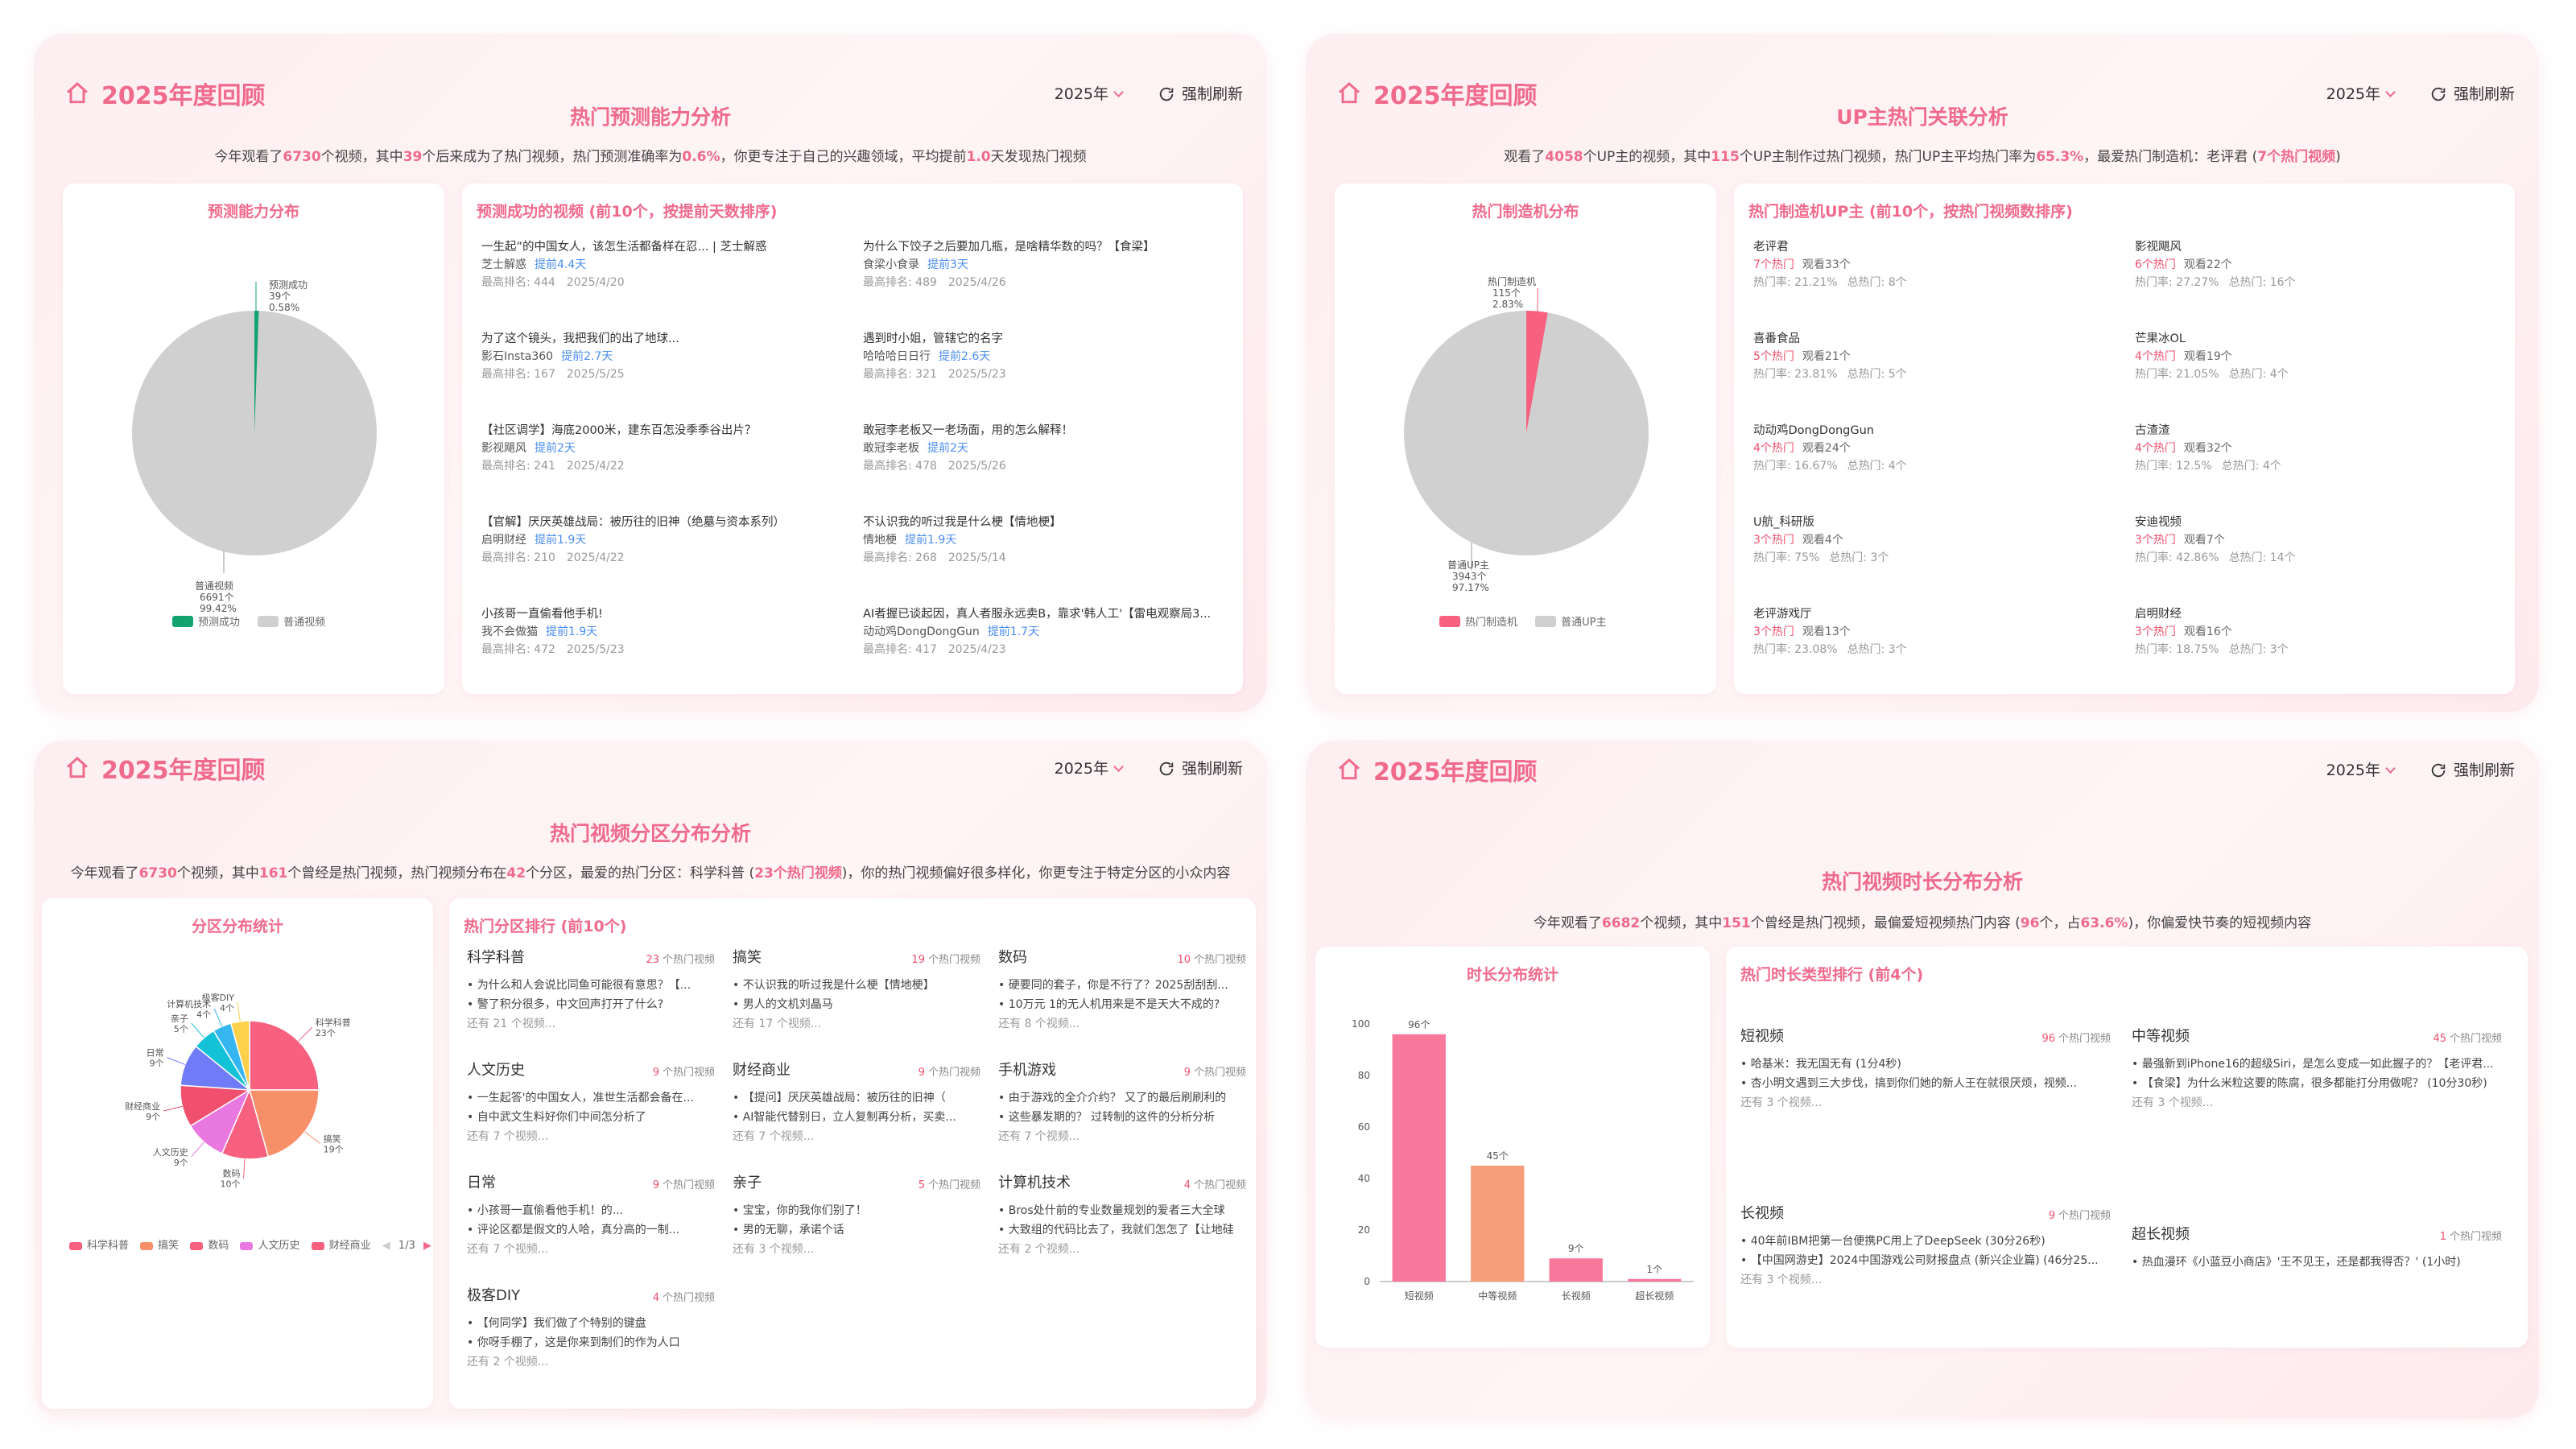 The width and height of the screenshot is (2576, 1449). I want to click on duration-sample-video: • 热血漫环《小蓝豆小商店》'王不见王，还是都我得否？' (1小时), so click(2317, 1262).